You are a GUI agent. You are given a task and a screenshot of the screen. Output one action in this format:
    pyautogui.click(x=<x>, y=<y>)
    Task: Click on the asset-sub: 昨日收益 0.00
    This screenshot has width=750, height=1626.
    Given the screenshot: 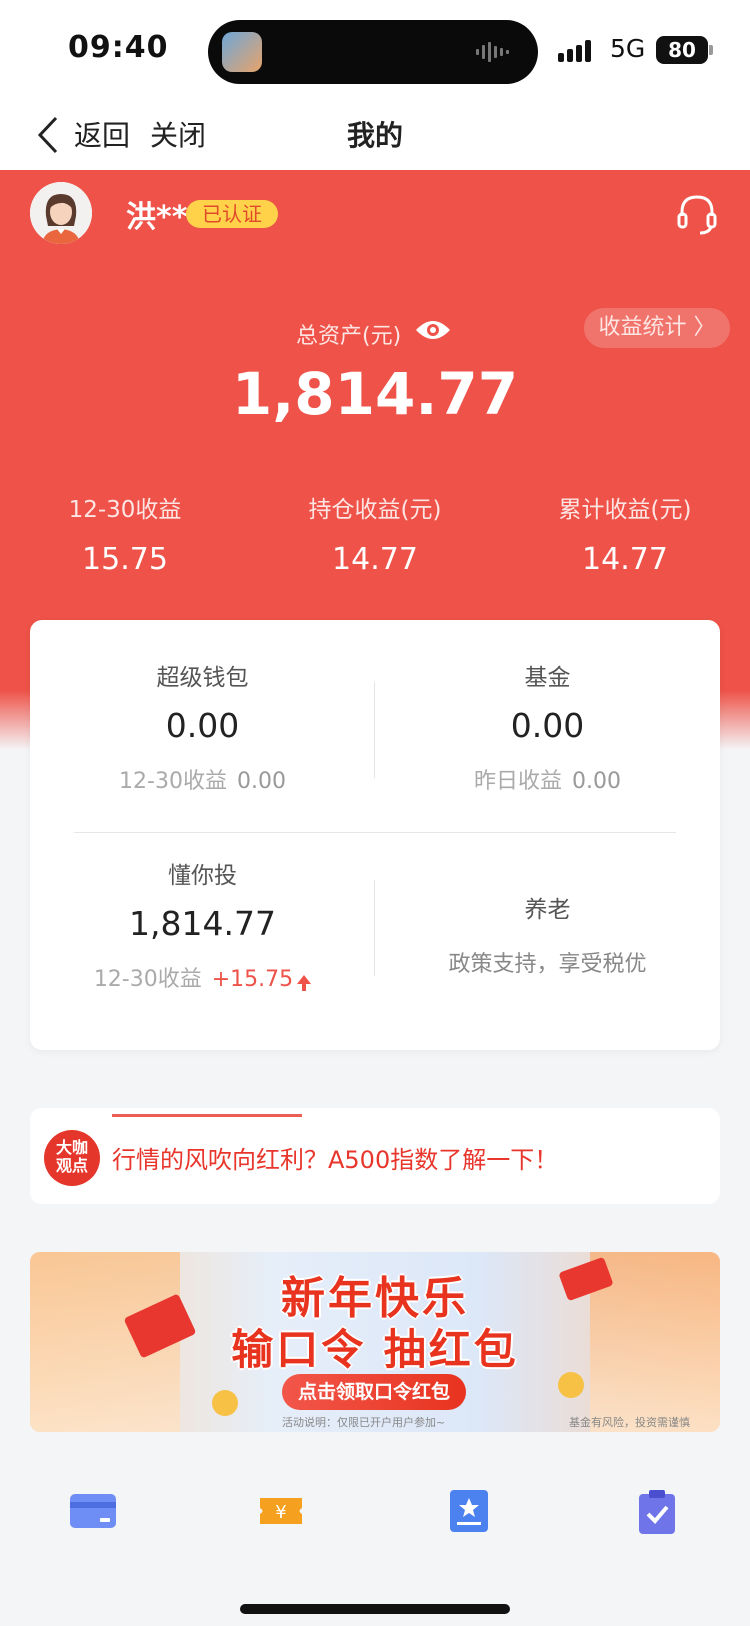 What is the action you would take?
    pyautogui.click(x=547, y=779)
    